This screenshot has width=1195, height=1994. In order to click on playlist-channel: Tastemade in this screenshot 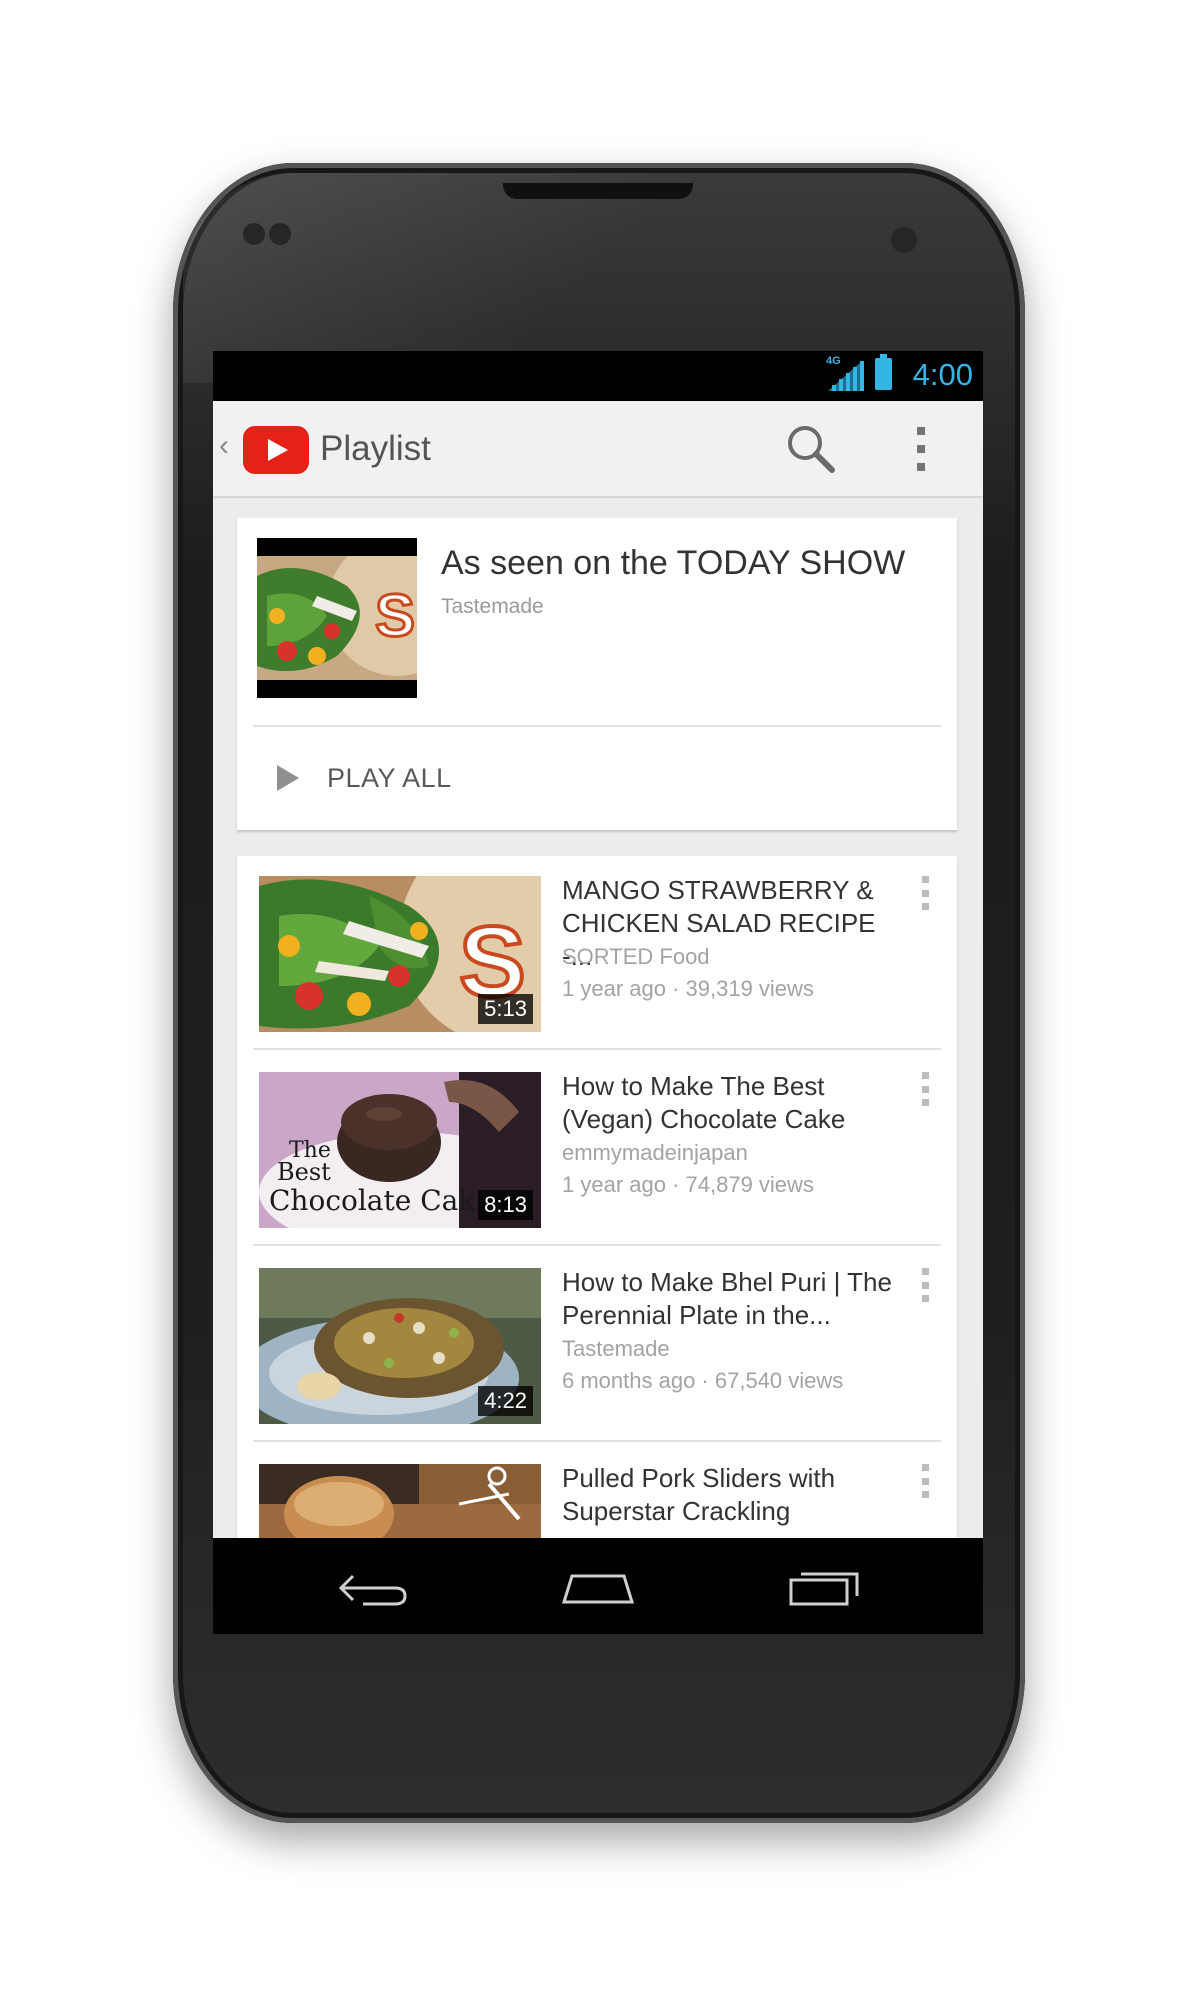, I will do `click(492, 607)`.